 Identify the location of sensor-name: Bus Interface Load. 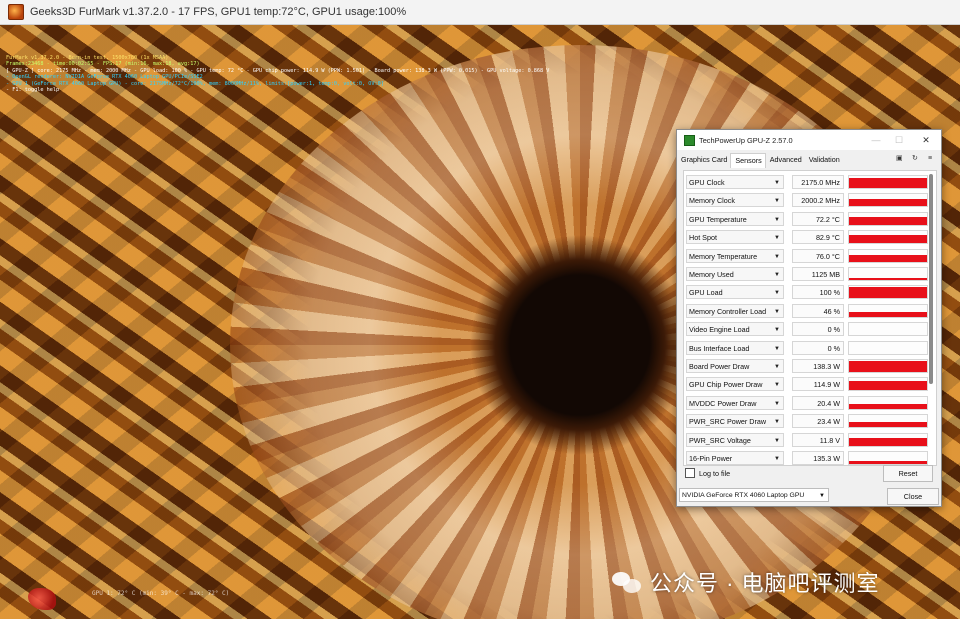
(719, 348).